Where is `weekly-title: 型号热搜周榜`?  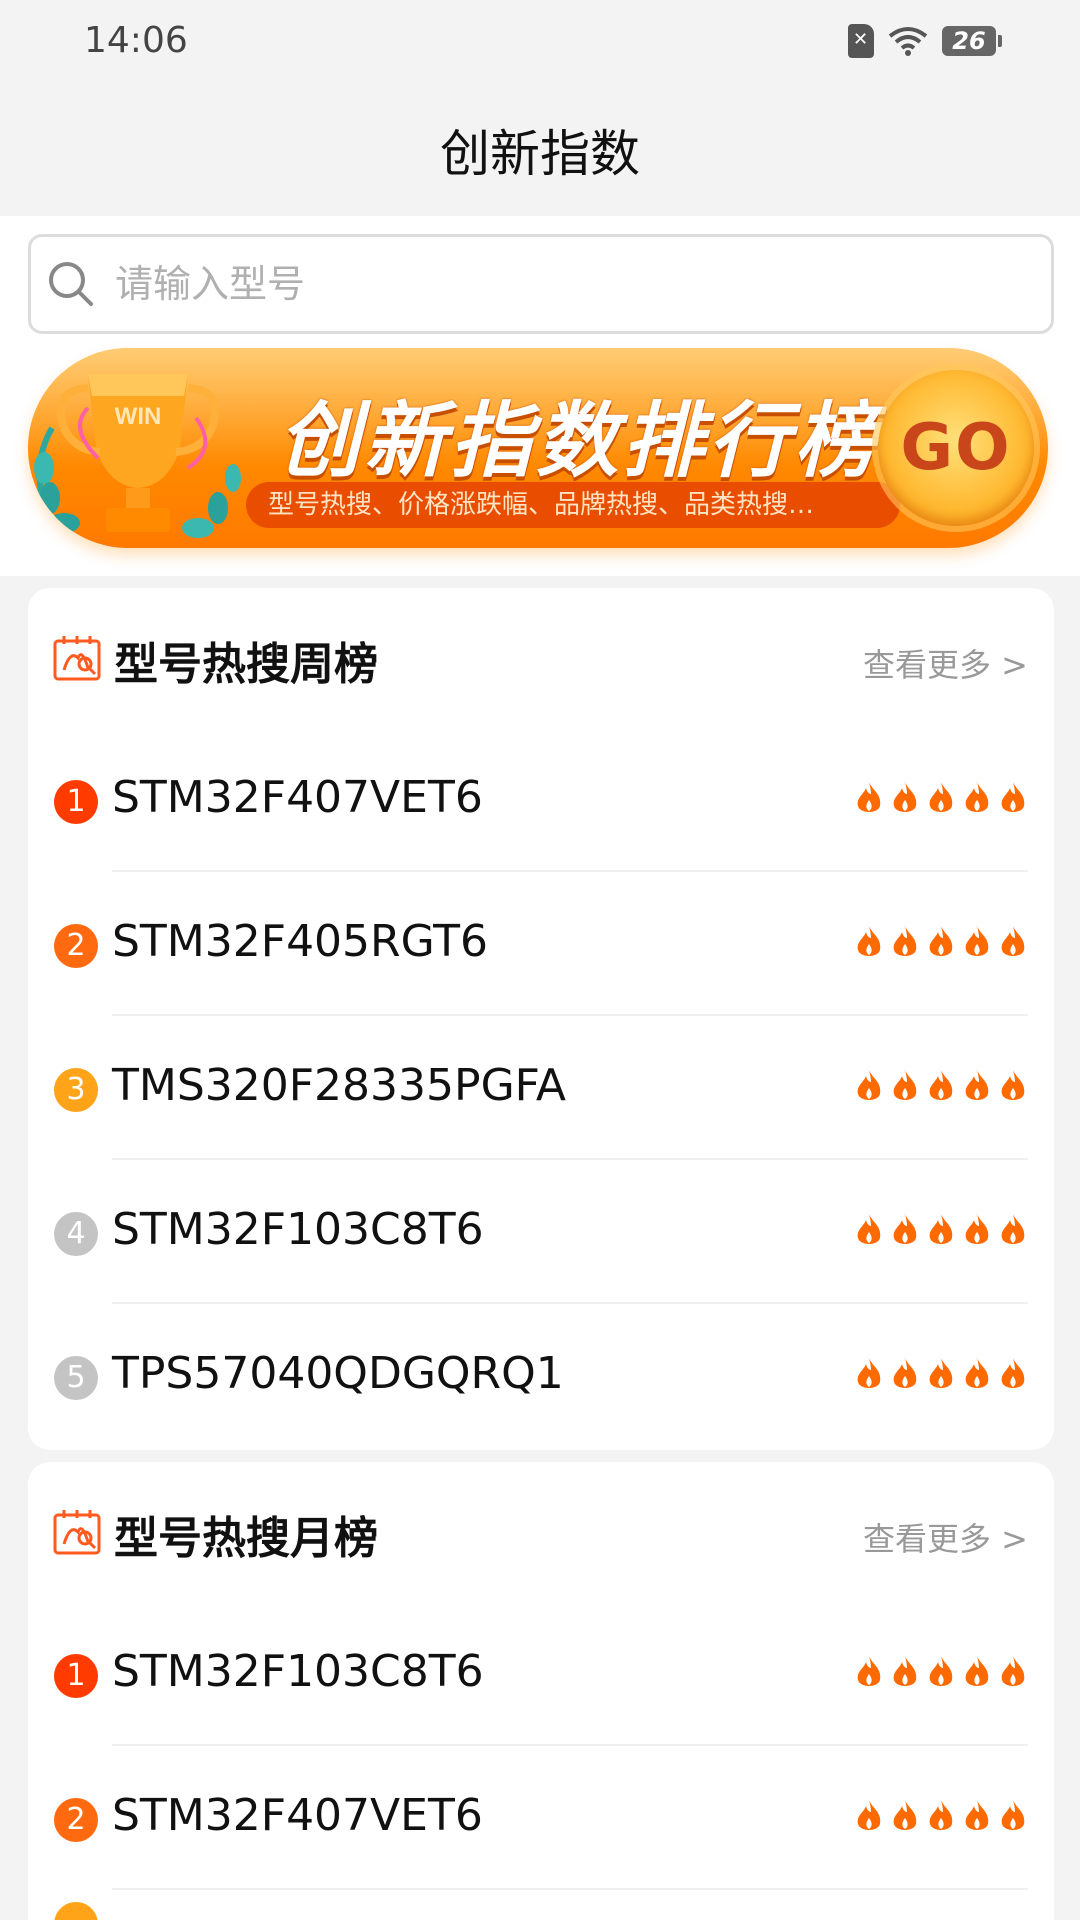 weekly-title: 型号热搜周榜 is located at coordinates (246, 664).